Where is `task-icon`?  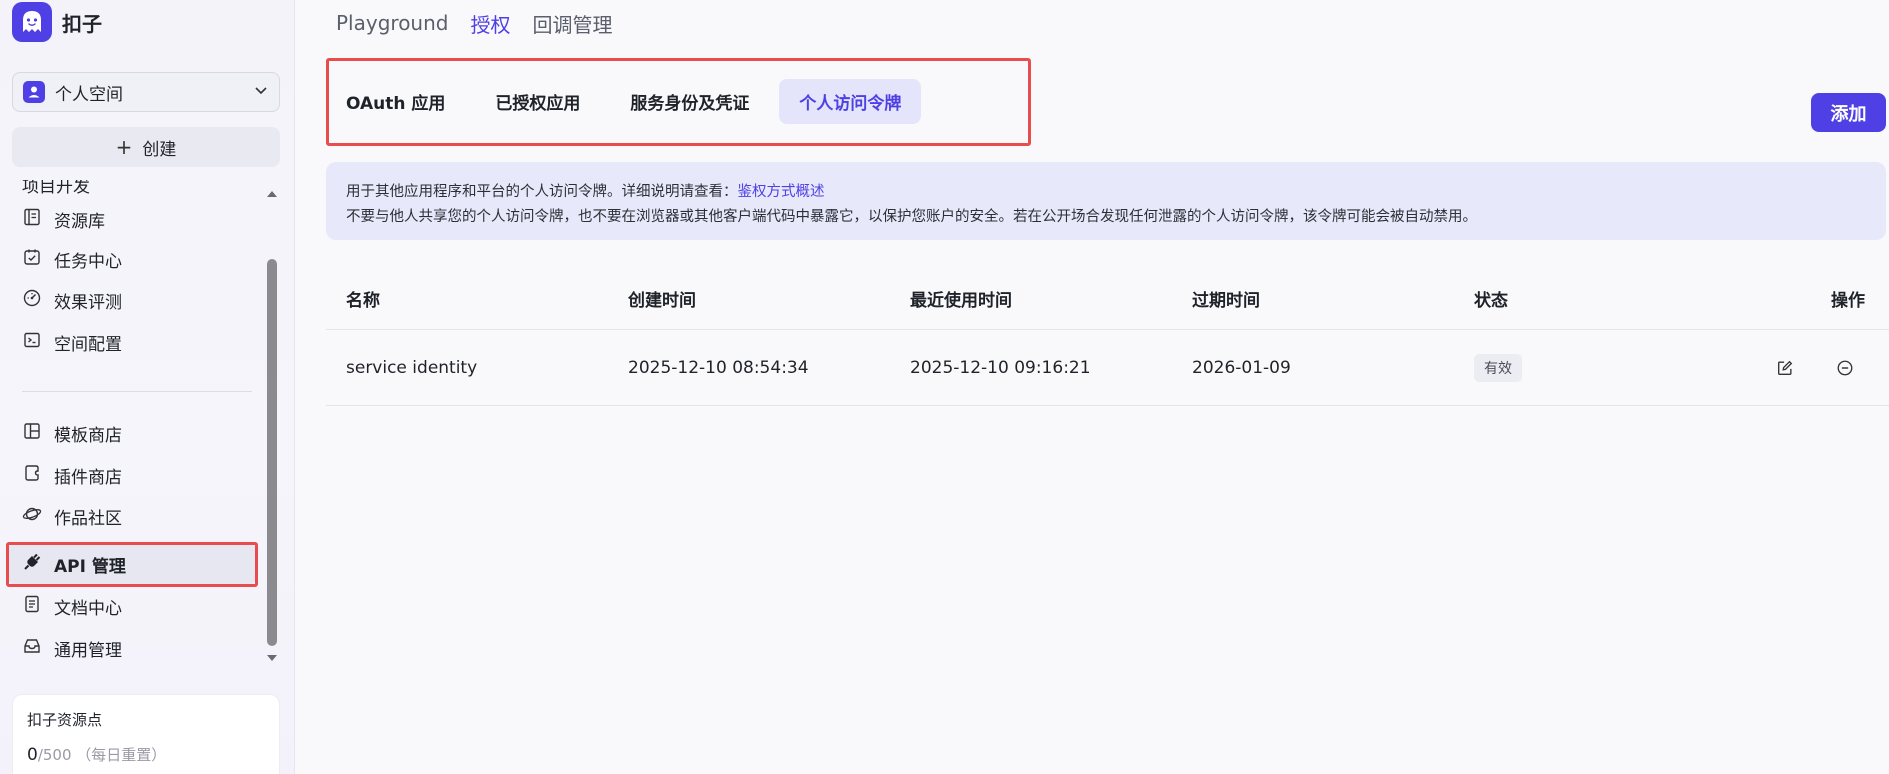
task-icon is located at coordinates (32, 259).